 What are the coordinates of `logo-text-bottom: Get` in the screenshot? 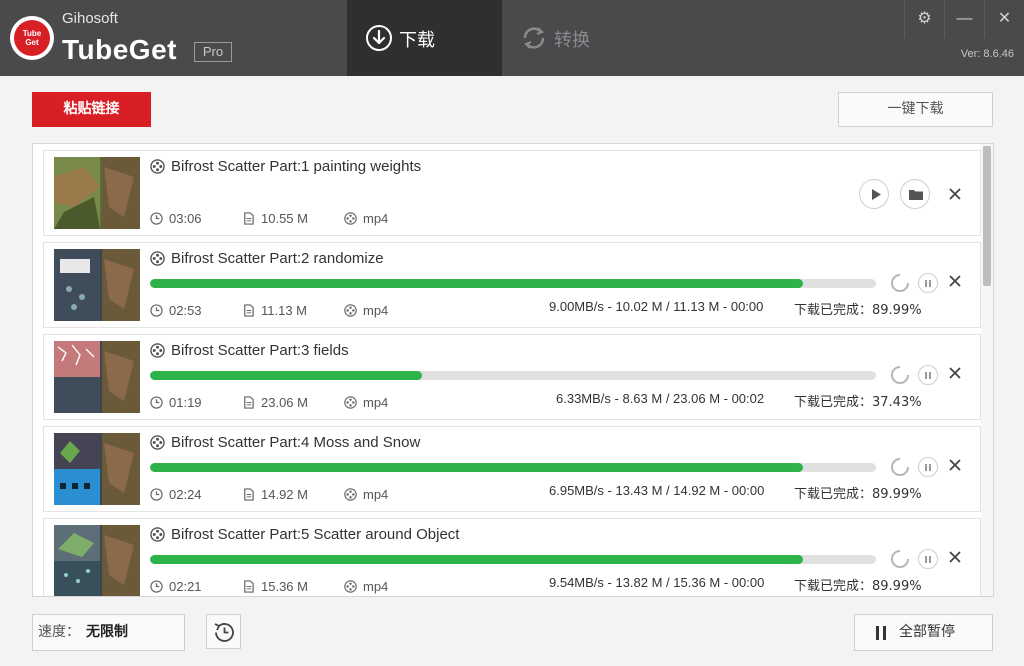 It's located at (32, 42).